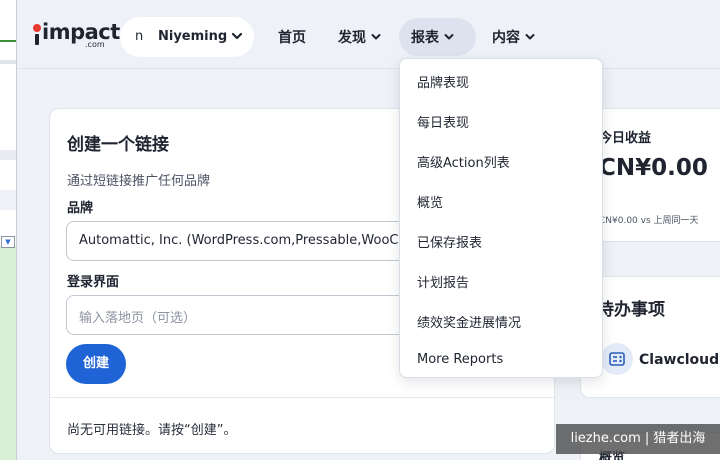 This screenshot has height=460, width=720. Describe the element at coordinates (617, 359) in the screenshot. I see `checklist-icon` at that location.